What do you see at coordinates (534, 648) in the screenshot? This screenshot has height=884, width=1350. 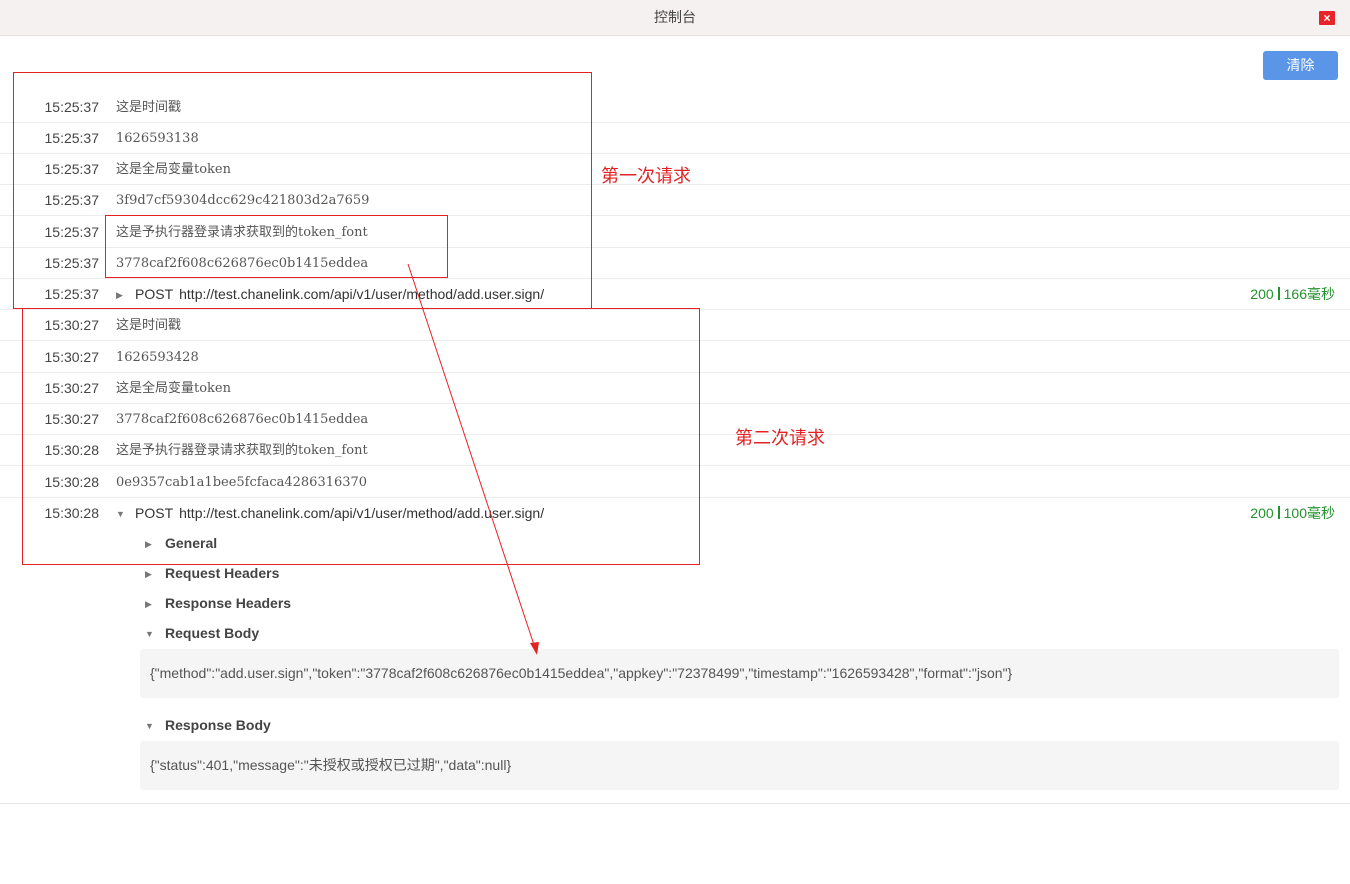 I see `annotation-arrow-head` at bounding box center [534, 648].